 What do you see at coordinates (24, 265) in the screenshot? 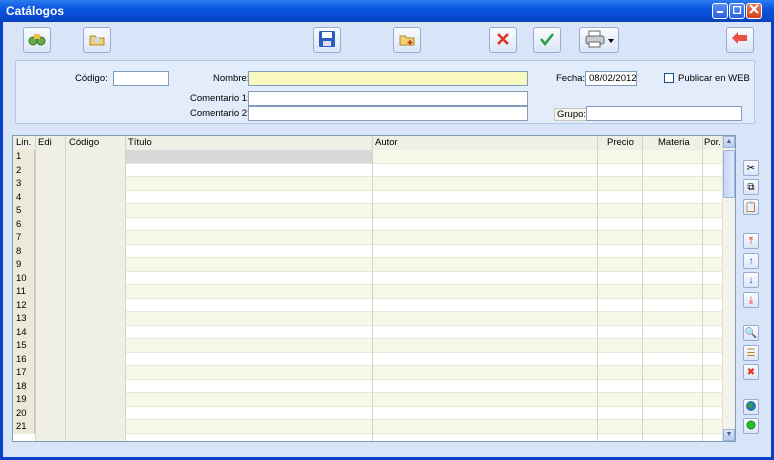
I see `row-number: 9` at bounding box center [24, 265].